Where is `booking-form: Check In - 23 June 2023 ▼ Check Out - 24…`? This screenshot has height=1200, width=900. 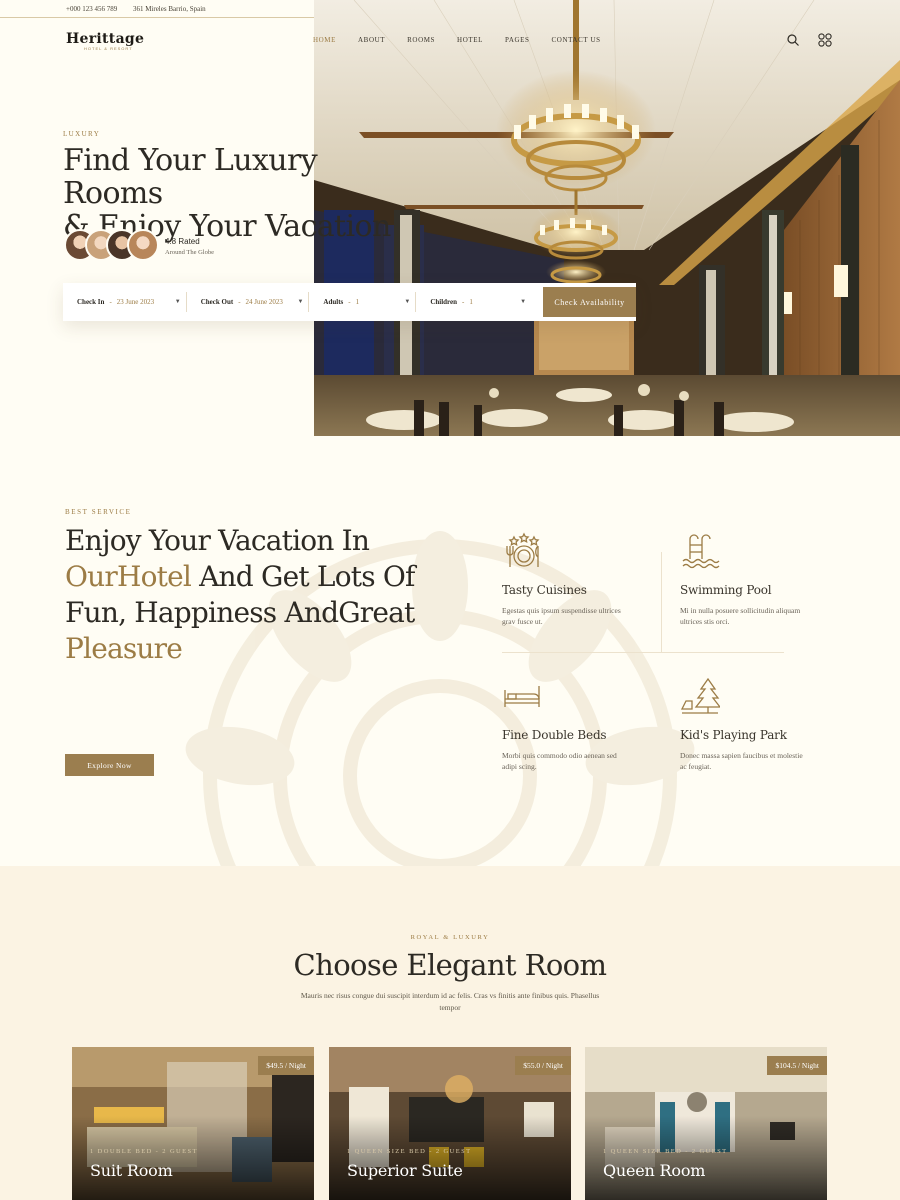 booking-form: Check In - 23 June 2023 ▼ Check Out - 24… is located at coordinates (350, 302).